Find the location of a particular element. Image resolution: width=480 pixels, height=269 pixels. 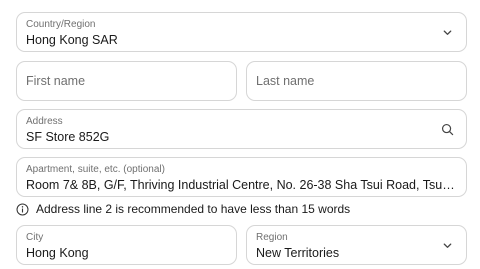

first-name-placeholder: First name is located at coordinates (56, 81).